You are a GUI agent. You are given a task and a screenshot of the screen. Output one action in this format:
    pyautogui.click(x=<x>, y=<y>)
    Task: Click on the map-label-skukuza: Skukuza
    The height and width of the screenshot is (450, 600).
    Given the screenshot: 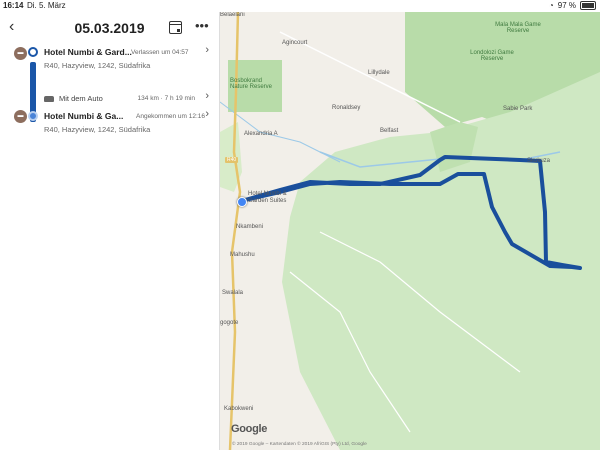 What is the action you would take?
    pyautogui.click(x=539, y=161)
    